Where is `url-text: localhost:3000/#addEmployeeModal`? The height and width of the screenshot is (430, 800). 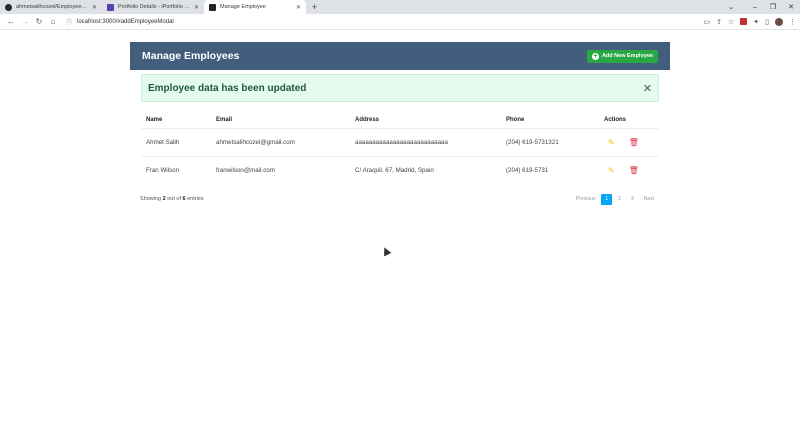 url-text: localhost:3000/#addEmployeeModal is located at coordinates (125, 22).